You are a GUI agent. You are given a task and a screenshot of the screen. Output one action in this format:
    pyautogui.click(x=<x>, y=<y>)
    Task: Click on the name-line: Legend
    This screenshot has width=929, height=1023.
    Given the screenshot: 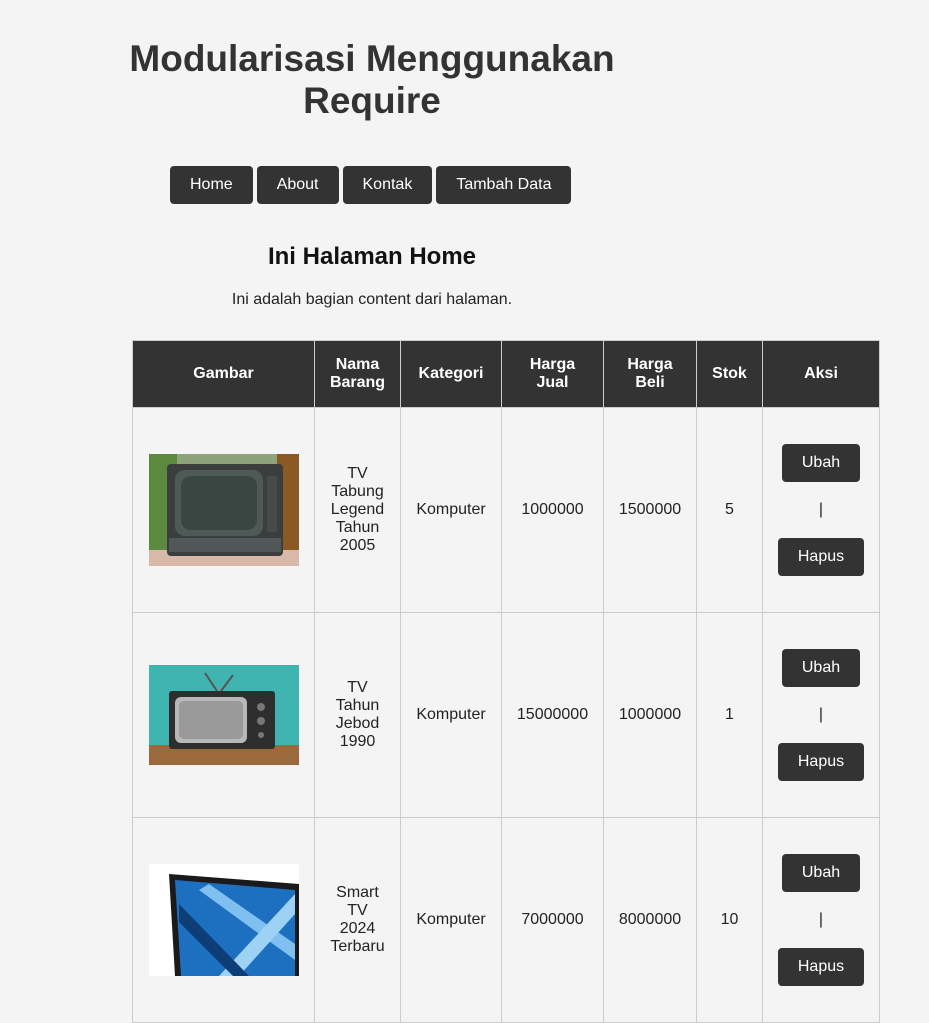 What is the action you would take?
    pyautogui.click(x=357, y=509)
    